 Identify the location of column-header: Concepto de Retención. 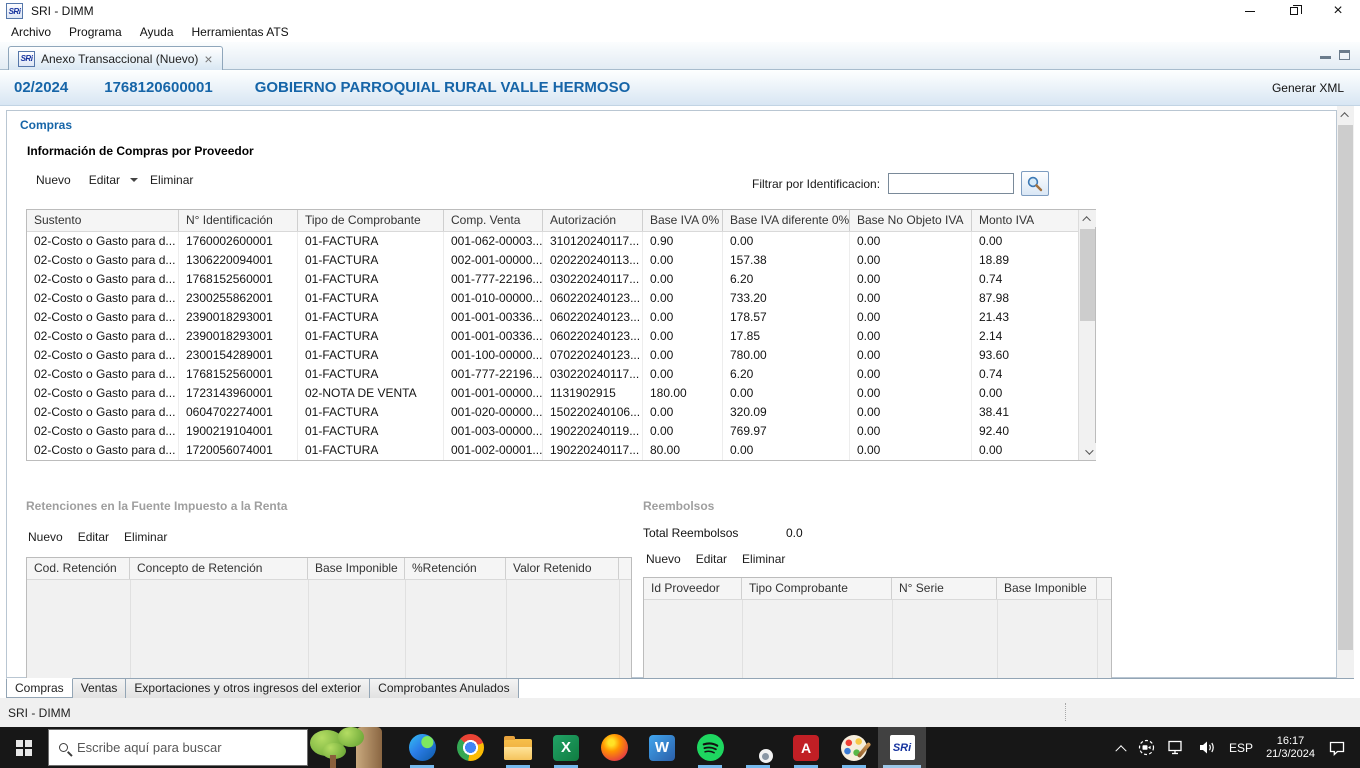
(219, 568).